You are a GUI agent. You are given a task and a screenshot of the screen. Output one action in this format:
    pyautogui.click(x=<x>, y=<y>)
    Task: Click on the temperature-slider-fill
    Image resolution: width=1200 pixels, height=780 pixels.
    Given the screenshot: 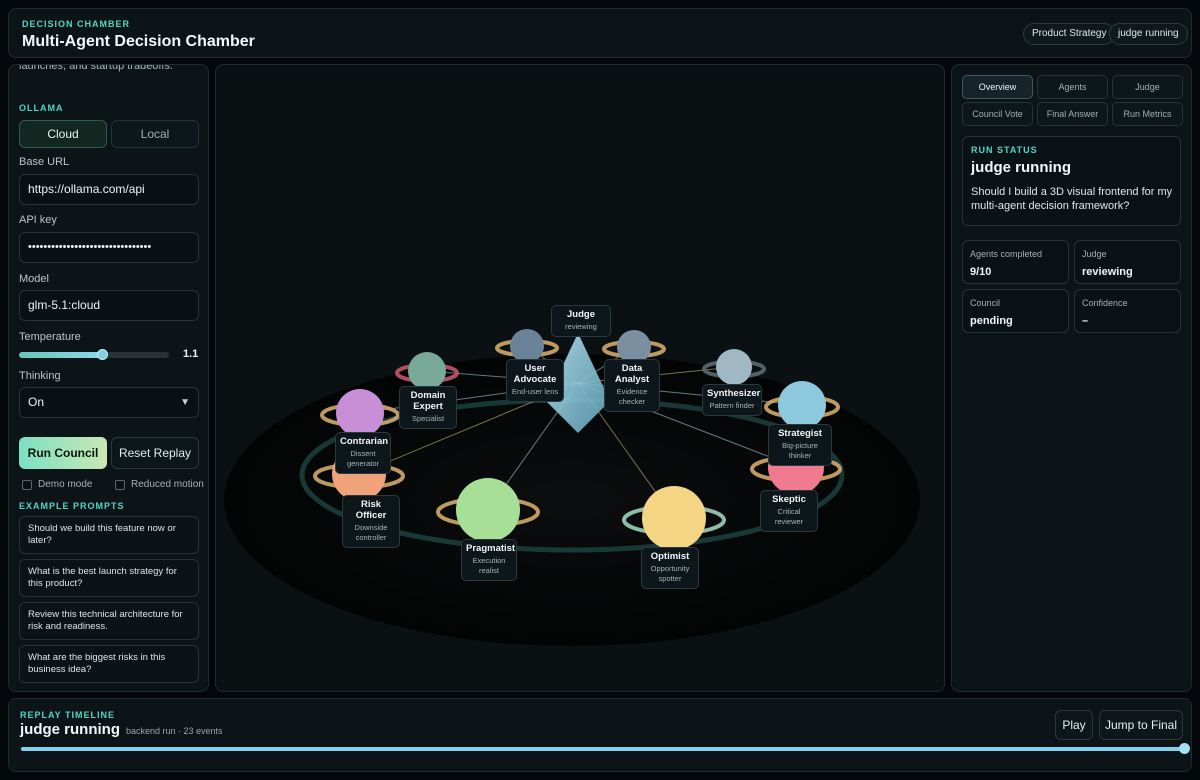 What is the action you would take?
    pyautogui.click(x=60, y=355)
    